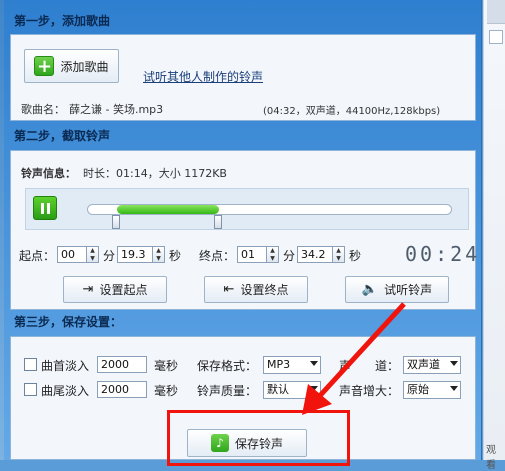  What do you see at coordinates (273, 254) in the screenshot?
I see `end-minute-spinner: ▲ ▼` at bounding box center [273, 254].